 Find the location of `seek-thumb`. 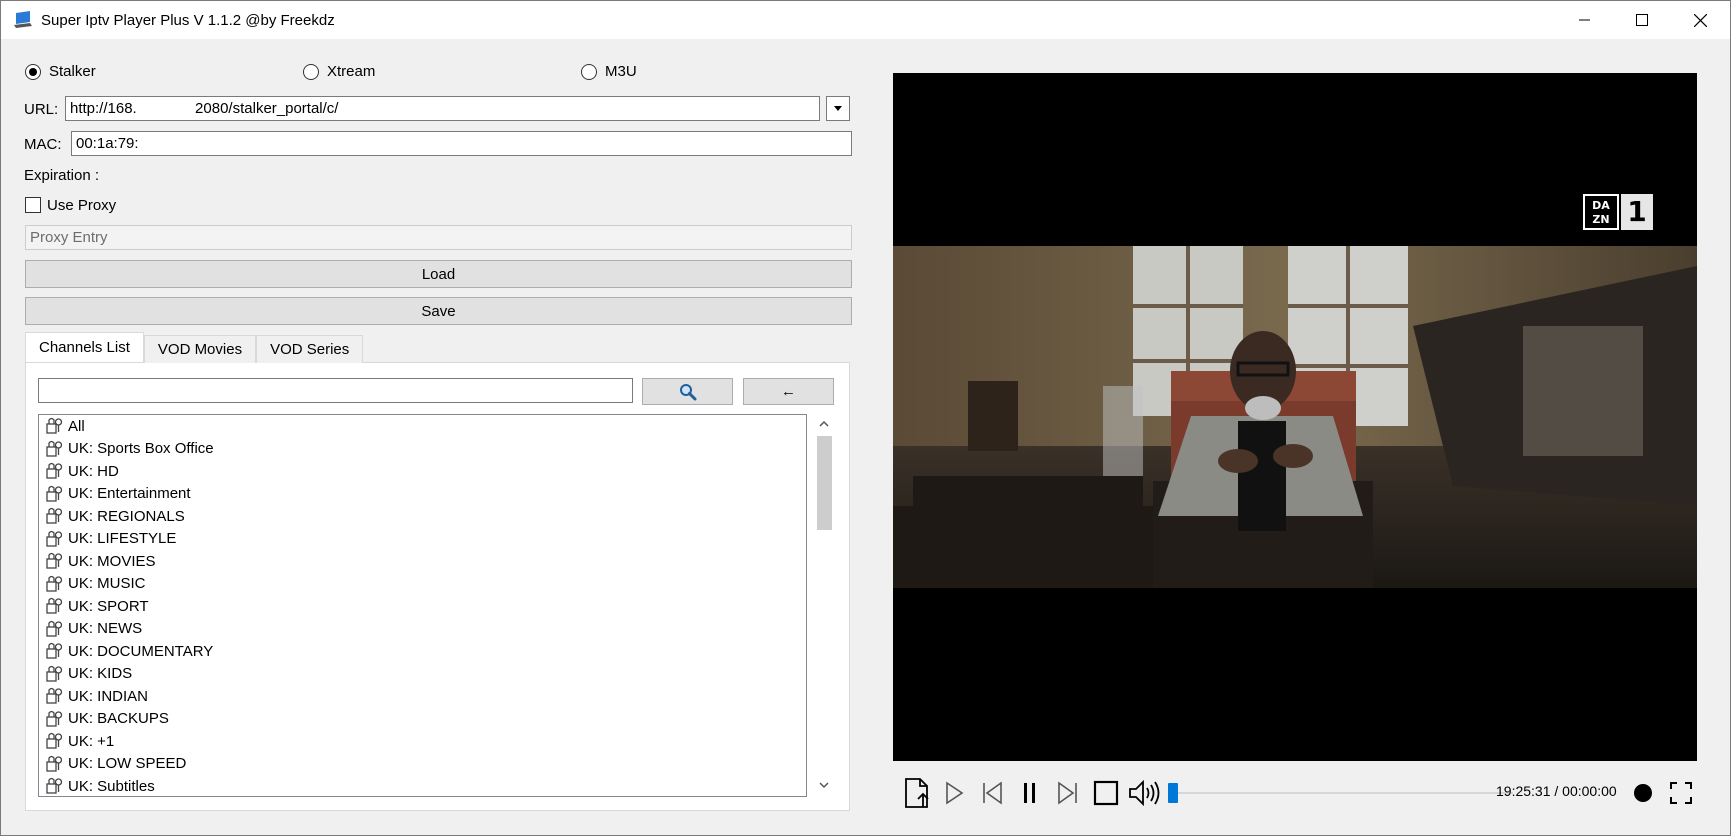

seek-thumb is located at coordinates (1173, 793).